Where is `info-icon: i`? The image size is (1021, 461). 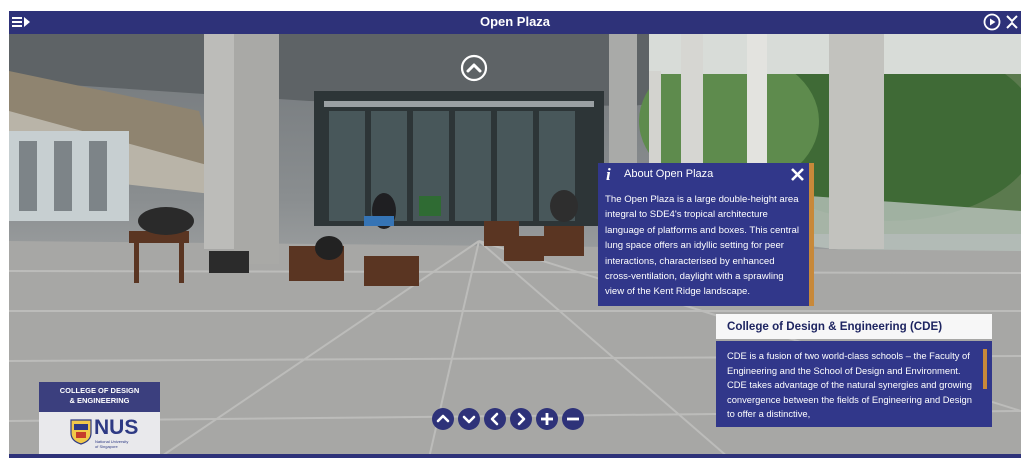 info-icon: i is located at coordinates (608, 174).